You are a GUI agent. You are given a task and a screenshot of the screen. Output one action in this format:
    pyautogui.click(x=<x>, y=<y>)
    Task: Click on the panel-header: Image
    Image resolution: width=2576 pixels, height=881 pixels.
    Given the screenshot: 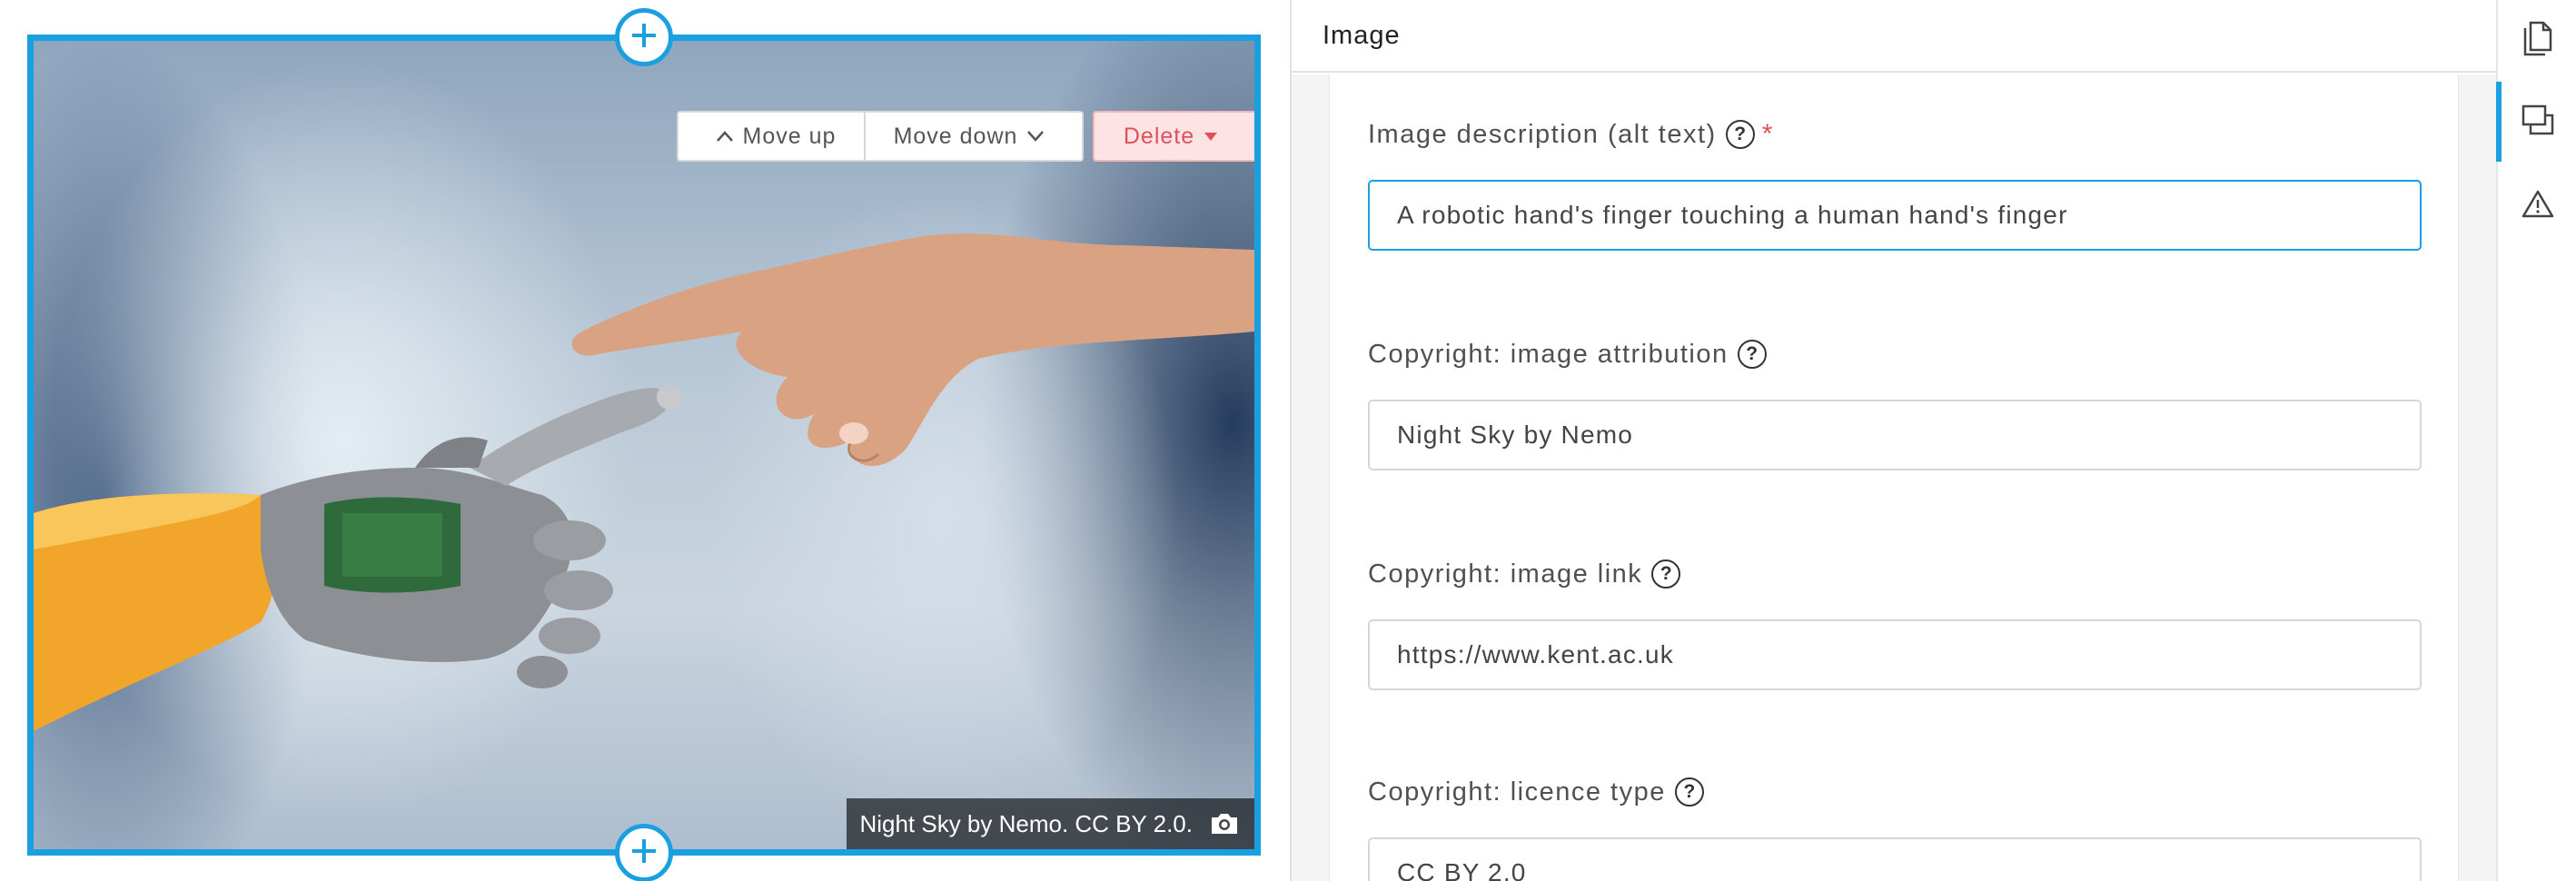 What is the action you would take?
    pyautogui.click(x=1894, y=36)
    